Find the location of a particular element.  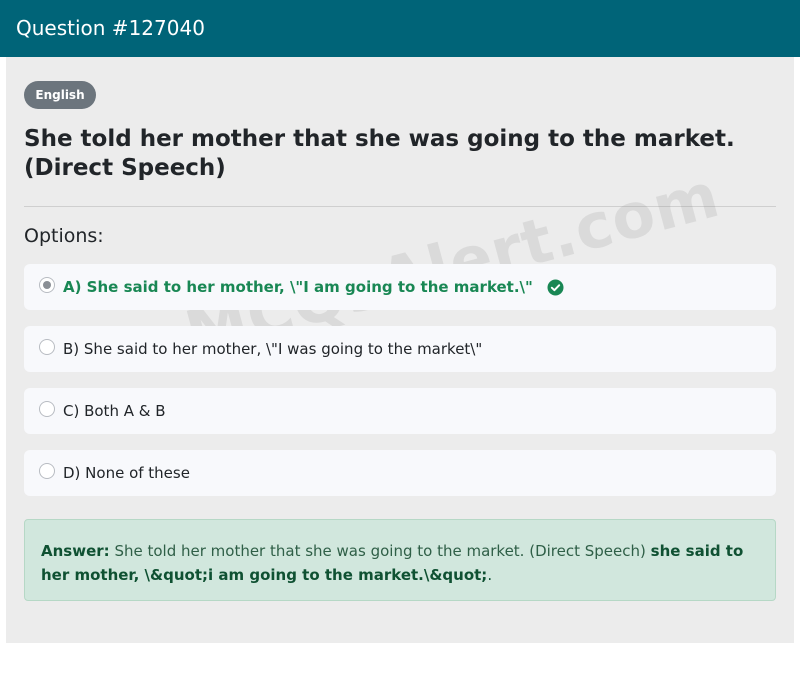

option-b-radio is located at coordinates (47, 347).